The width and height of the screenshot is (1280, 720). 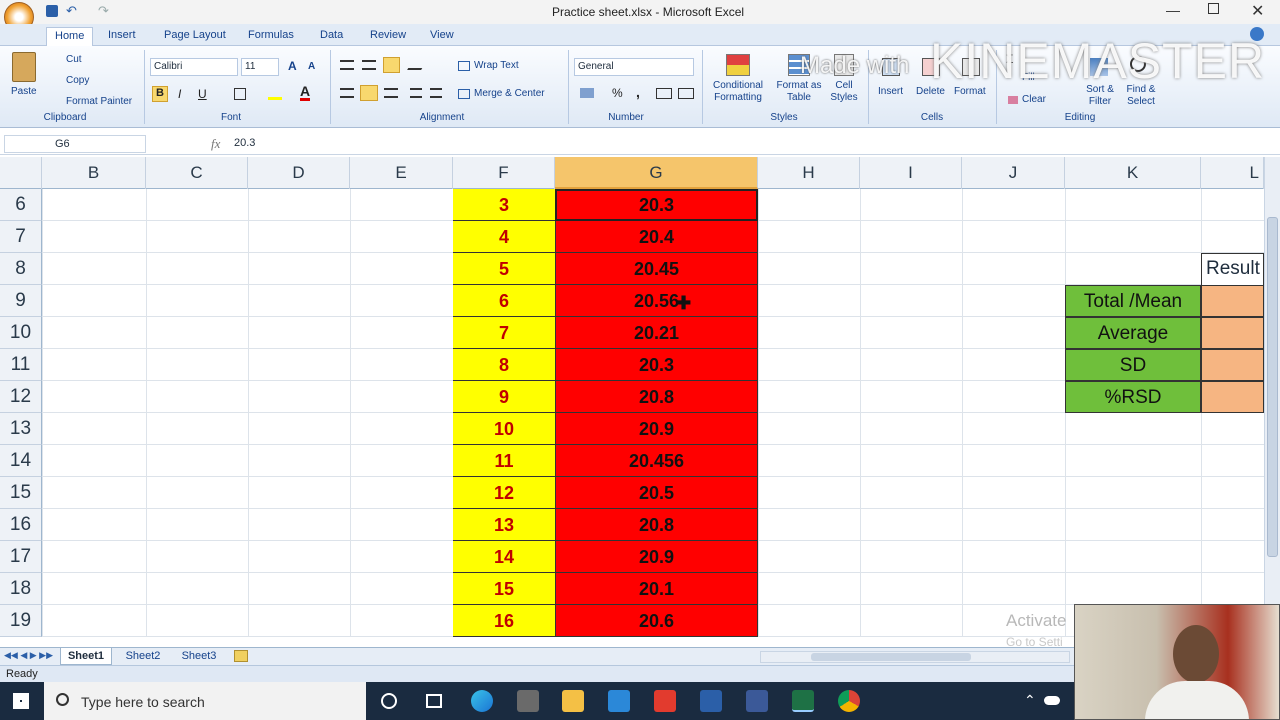 I want to click on cell-g: 20.56, so click(x=656, y=301).